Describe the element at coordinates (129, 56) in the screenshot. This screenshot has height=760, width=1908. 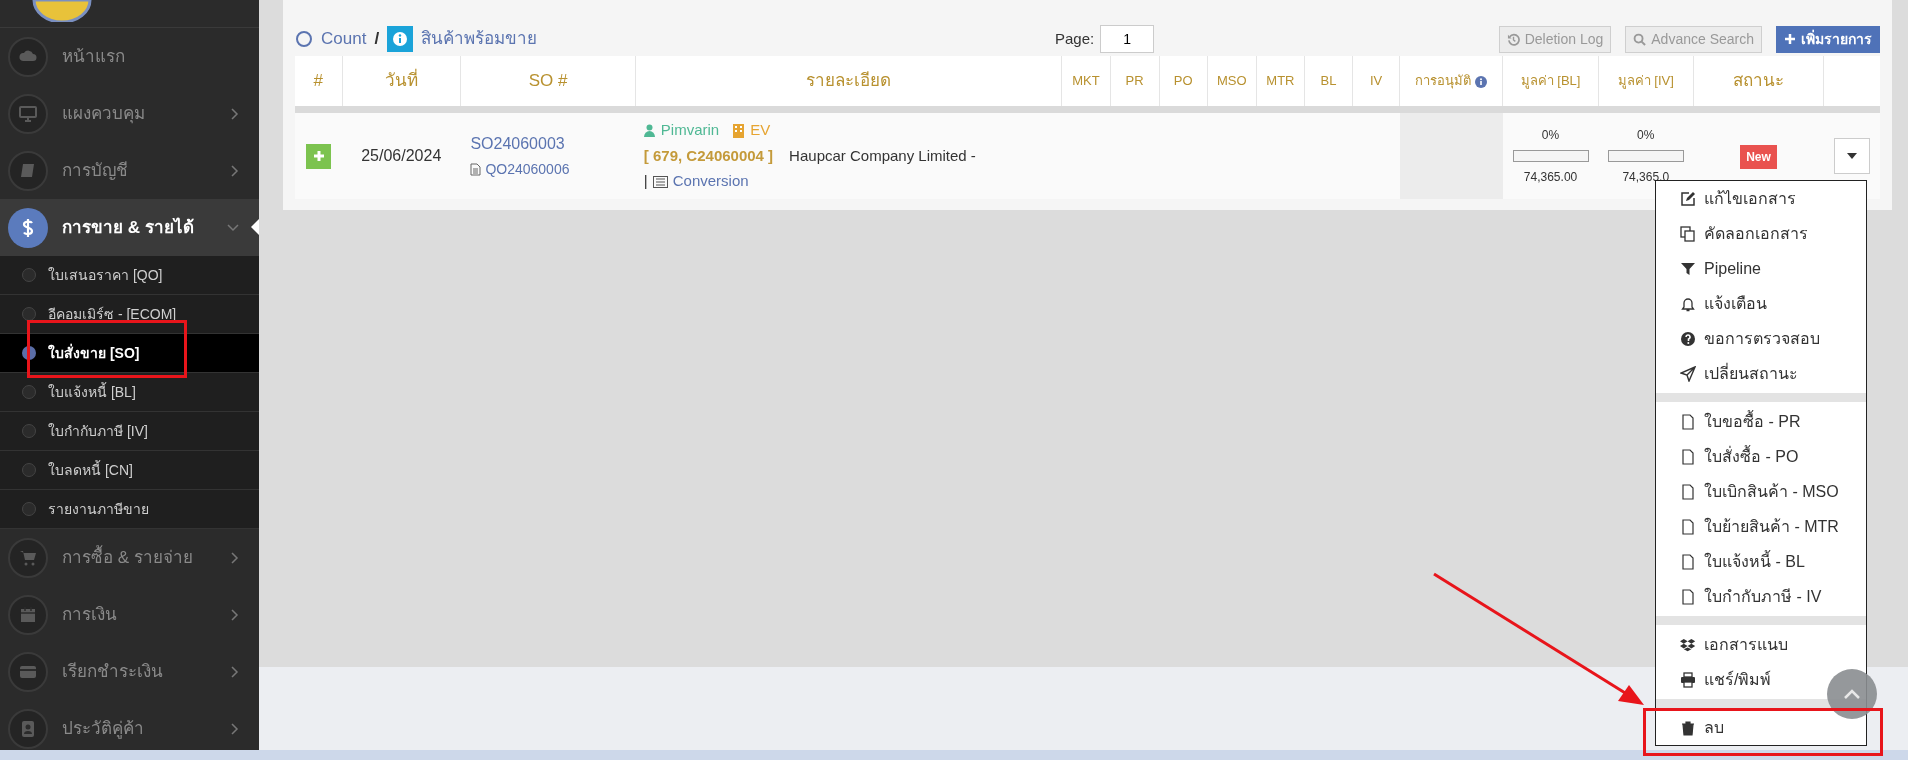
I see `sidebar-item: หน้าแรก` at that location.